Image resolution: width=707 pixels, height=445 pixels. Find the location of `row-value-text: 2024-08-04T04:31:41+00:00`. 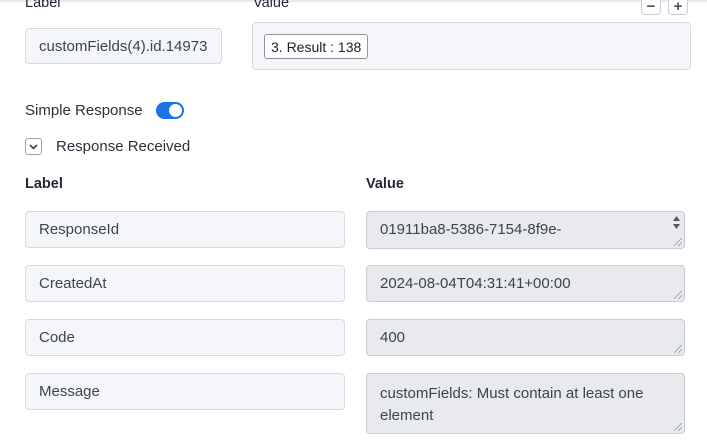

row-value-text: 2024-08-04T04:31:41+00:00 is located at coordinates (475, 283).